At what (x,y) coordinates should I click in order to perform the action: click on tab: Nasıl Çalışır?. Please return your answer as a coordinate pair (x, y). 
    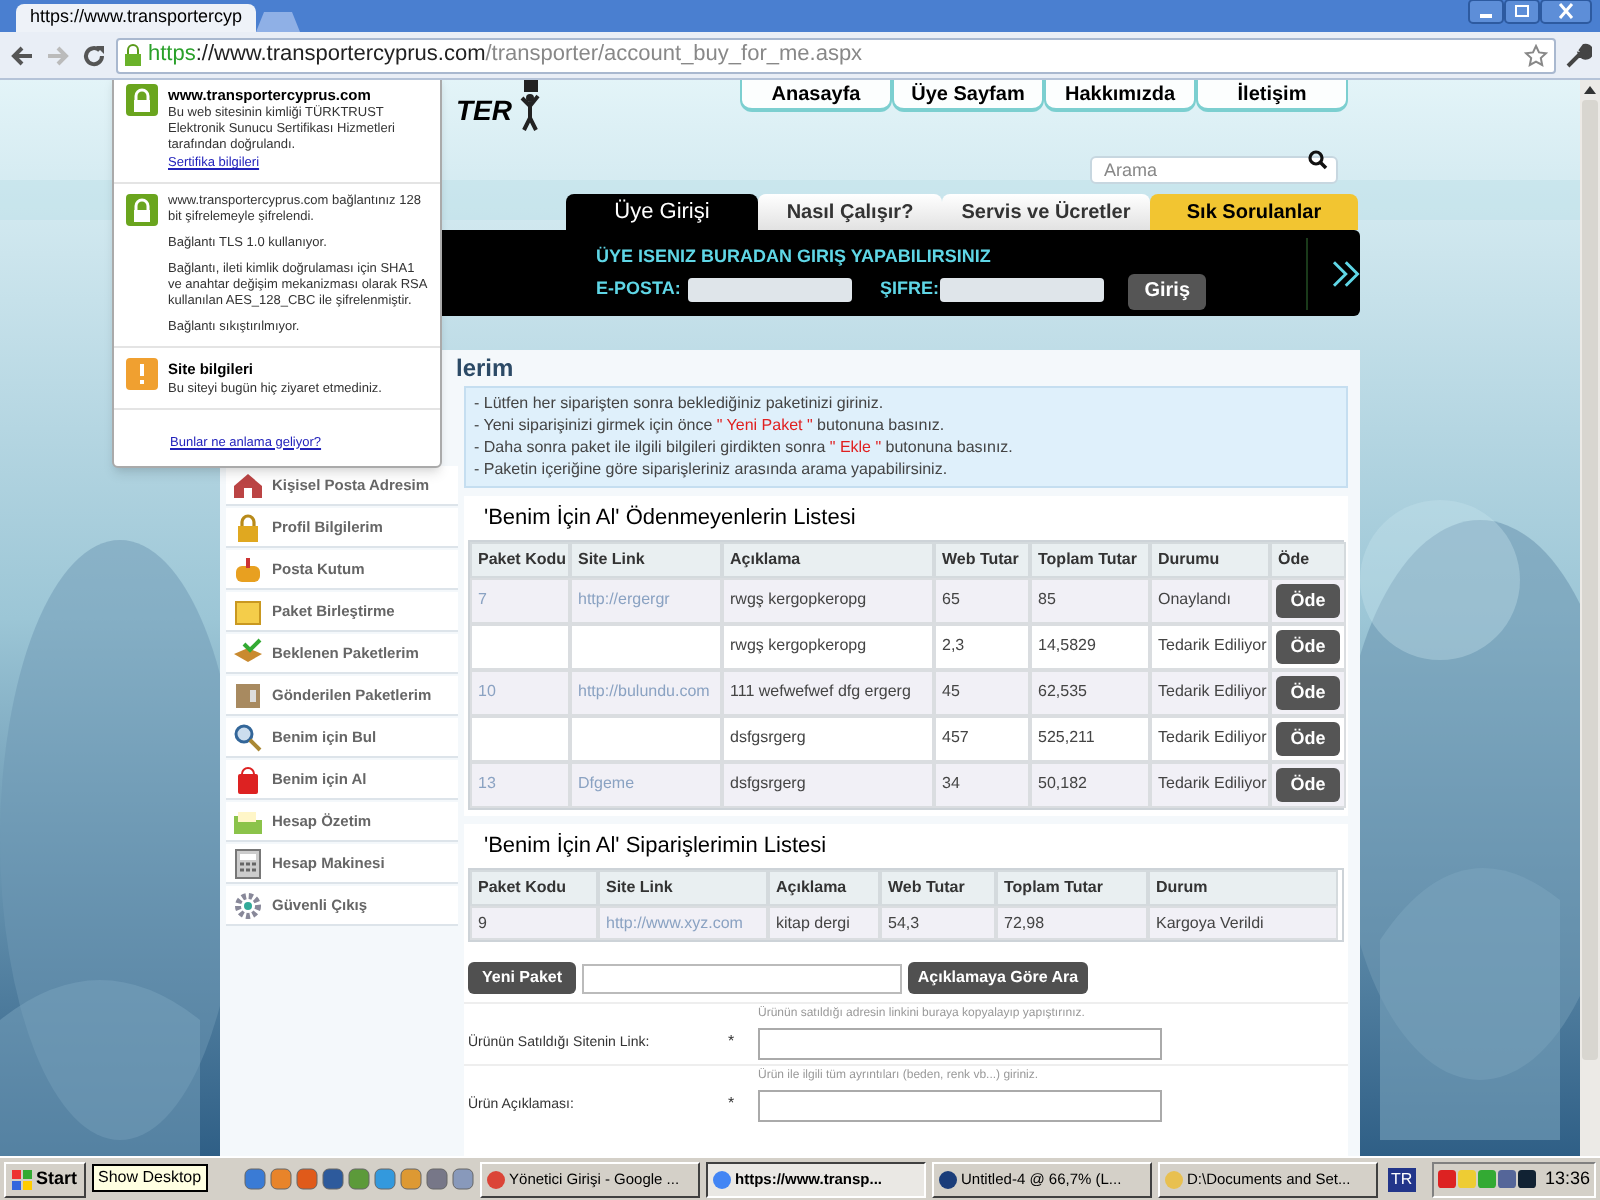
    Looking at the image, I should click on (850, 212).